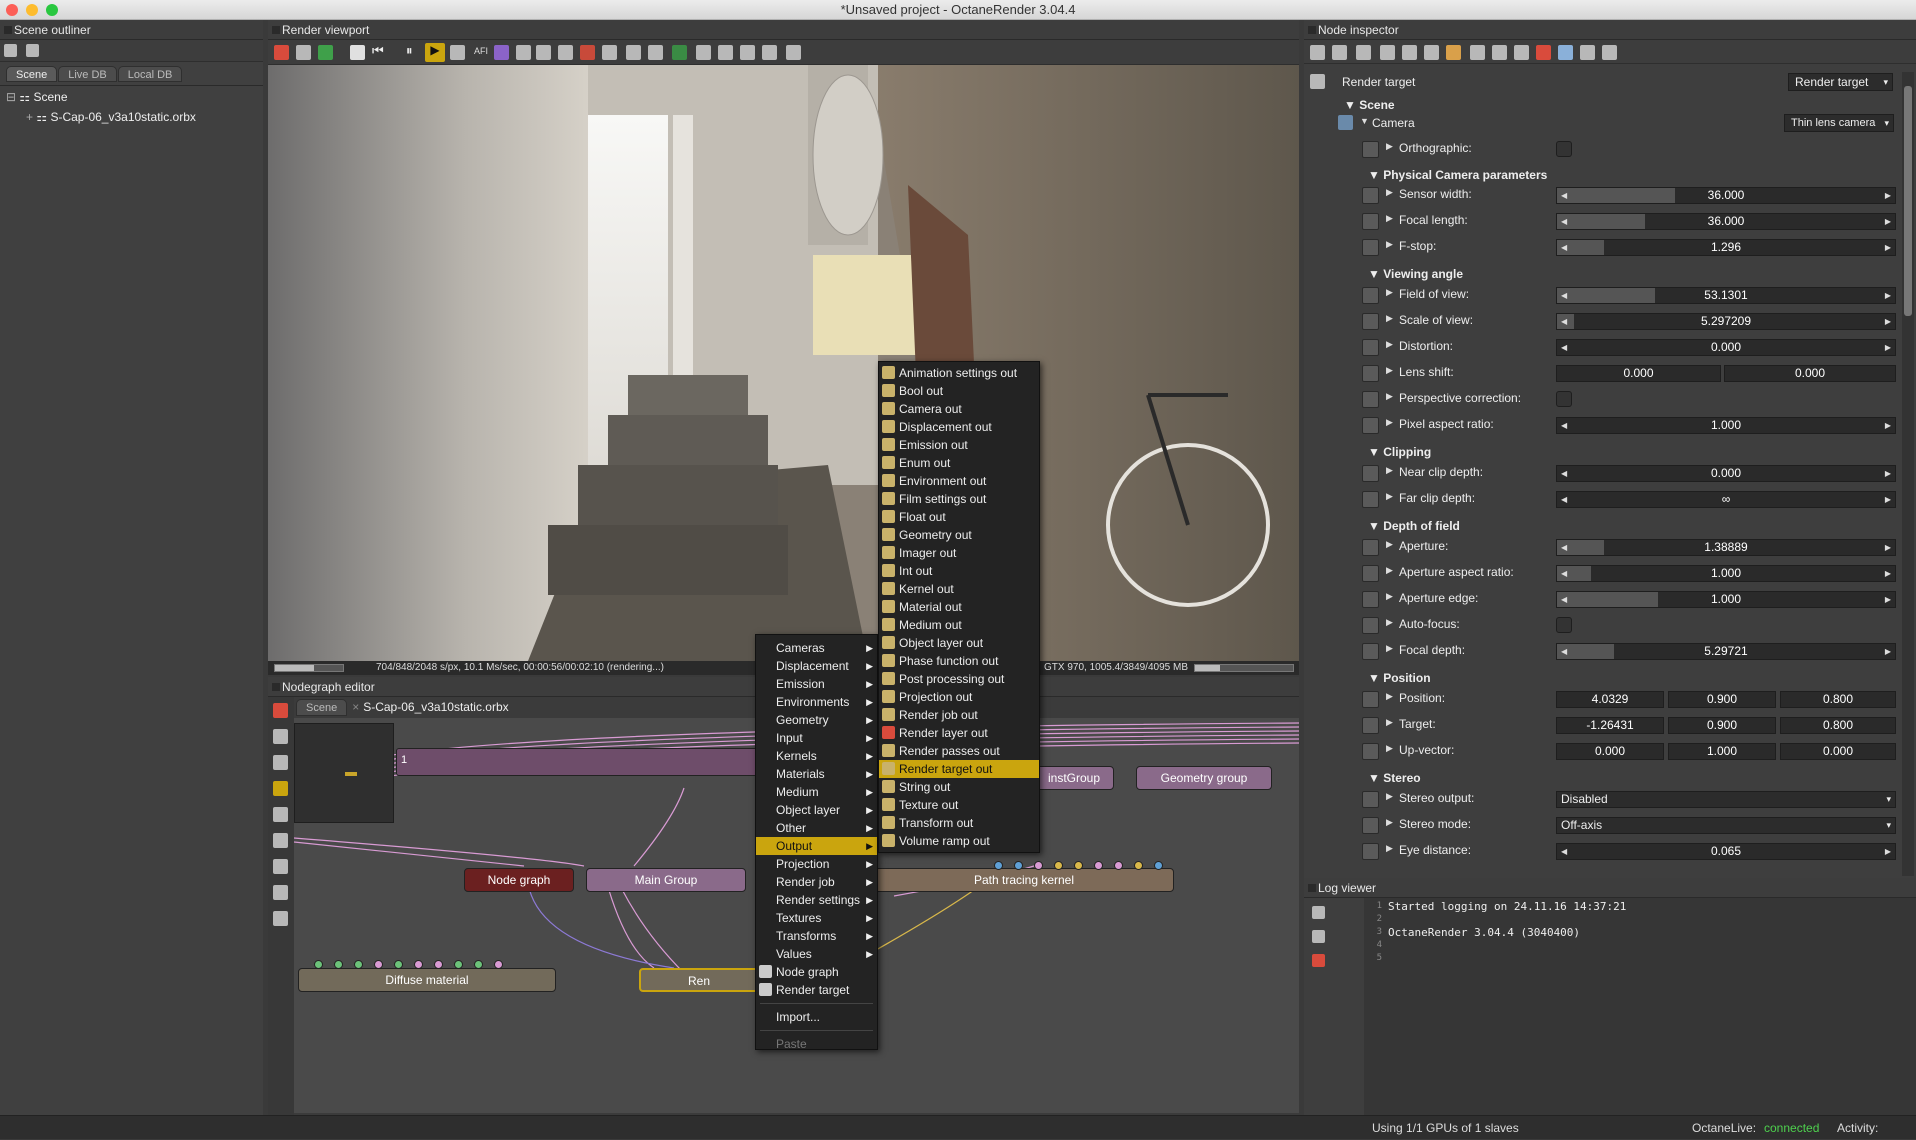 The image size is (1916, 1140). Describe the element at coordinates (816, 810) in the screenshot. I see `menu-item-object-layer: Object layer ▶` at that location.